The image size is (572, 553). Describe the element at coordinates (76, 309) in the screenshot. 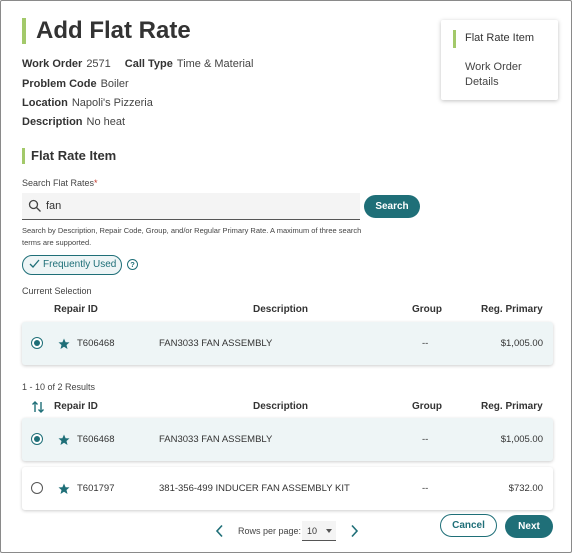

I see `col-header-repair-id: Repair ID` at that location.